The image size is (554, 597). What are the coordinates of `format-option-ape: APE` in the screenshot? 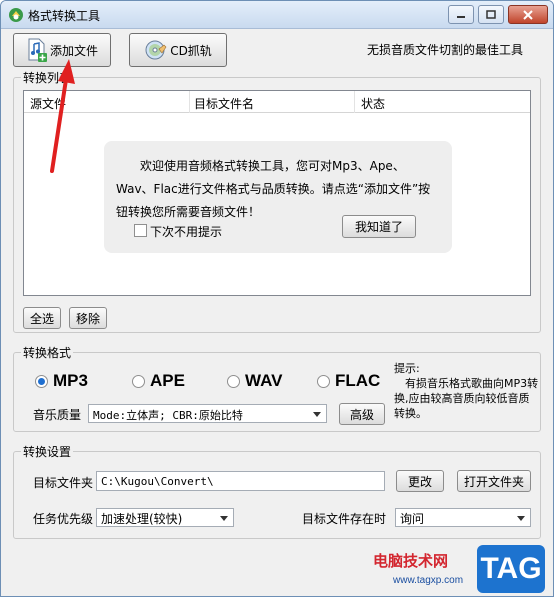 It's located at (158, 381).